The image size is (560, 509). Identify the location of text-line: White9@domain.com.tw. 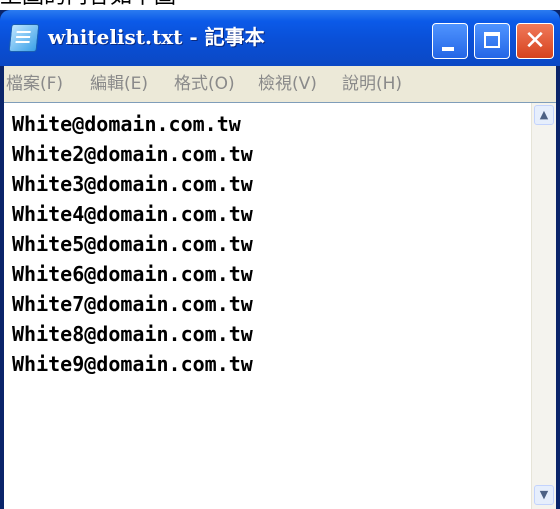
(132, 364).